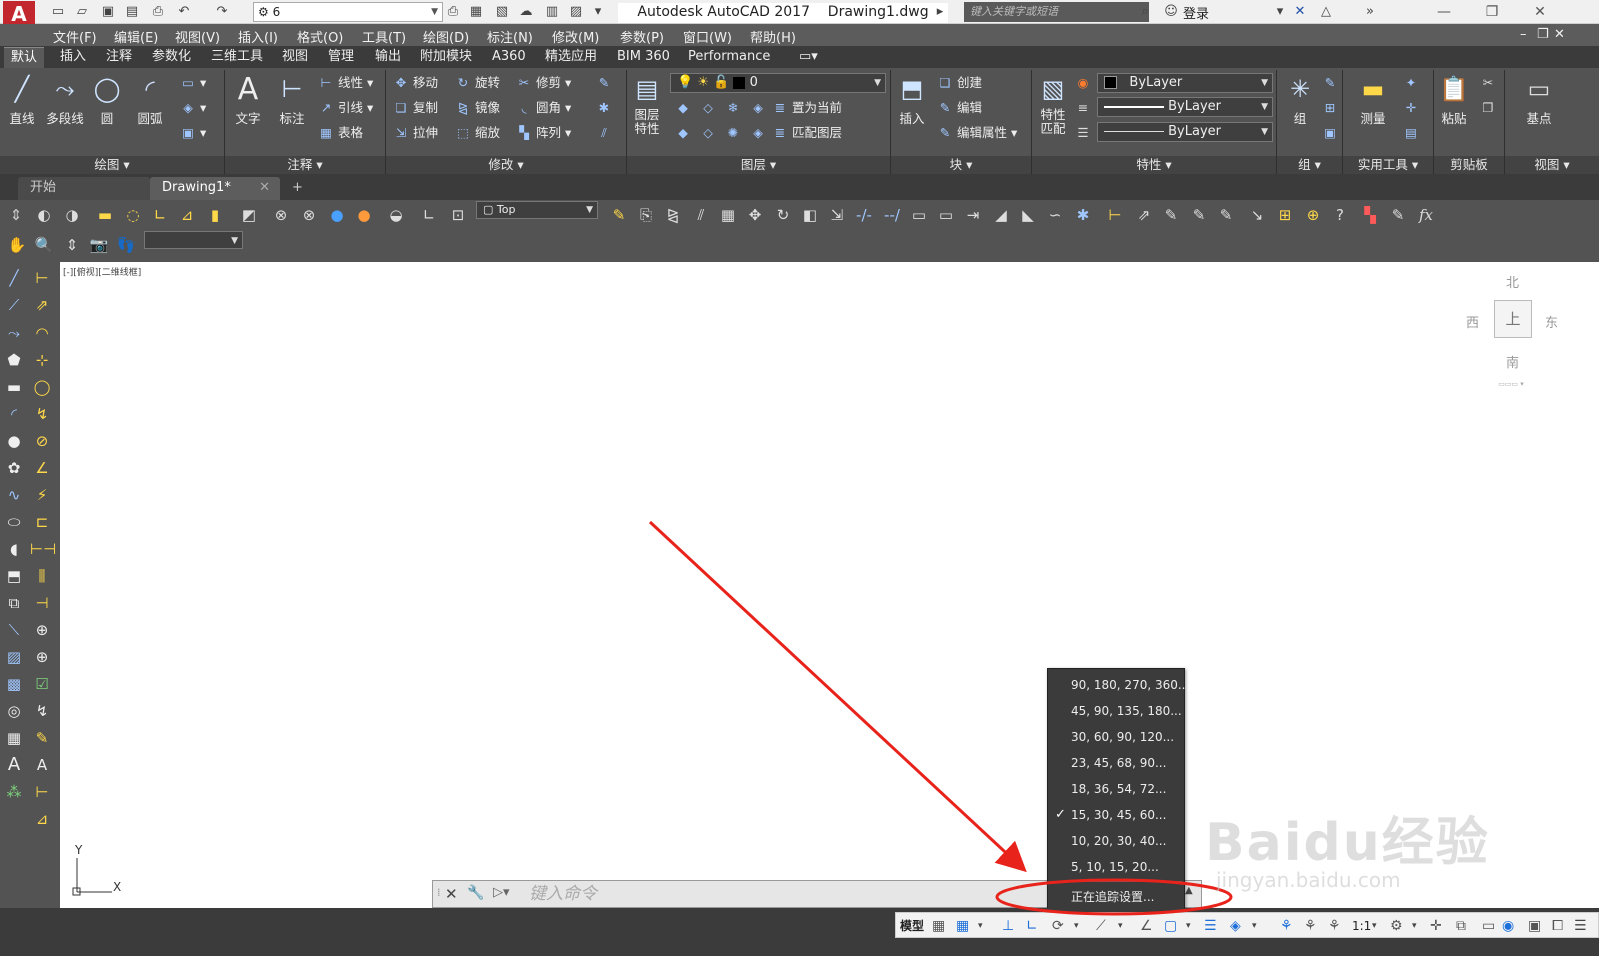 Image resolution: width=1599 pixels, height=956 pixels. I want to click on model-space-button: 模型, so click(912, 926).